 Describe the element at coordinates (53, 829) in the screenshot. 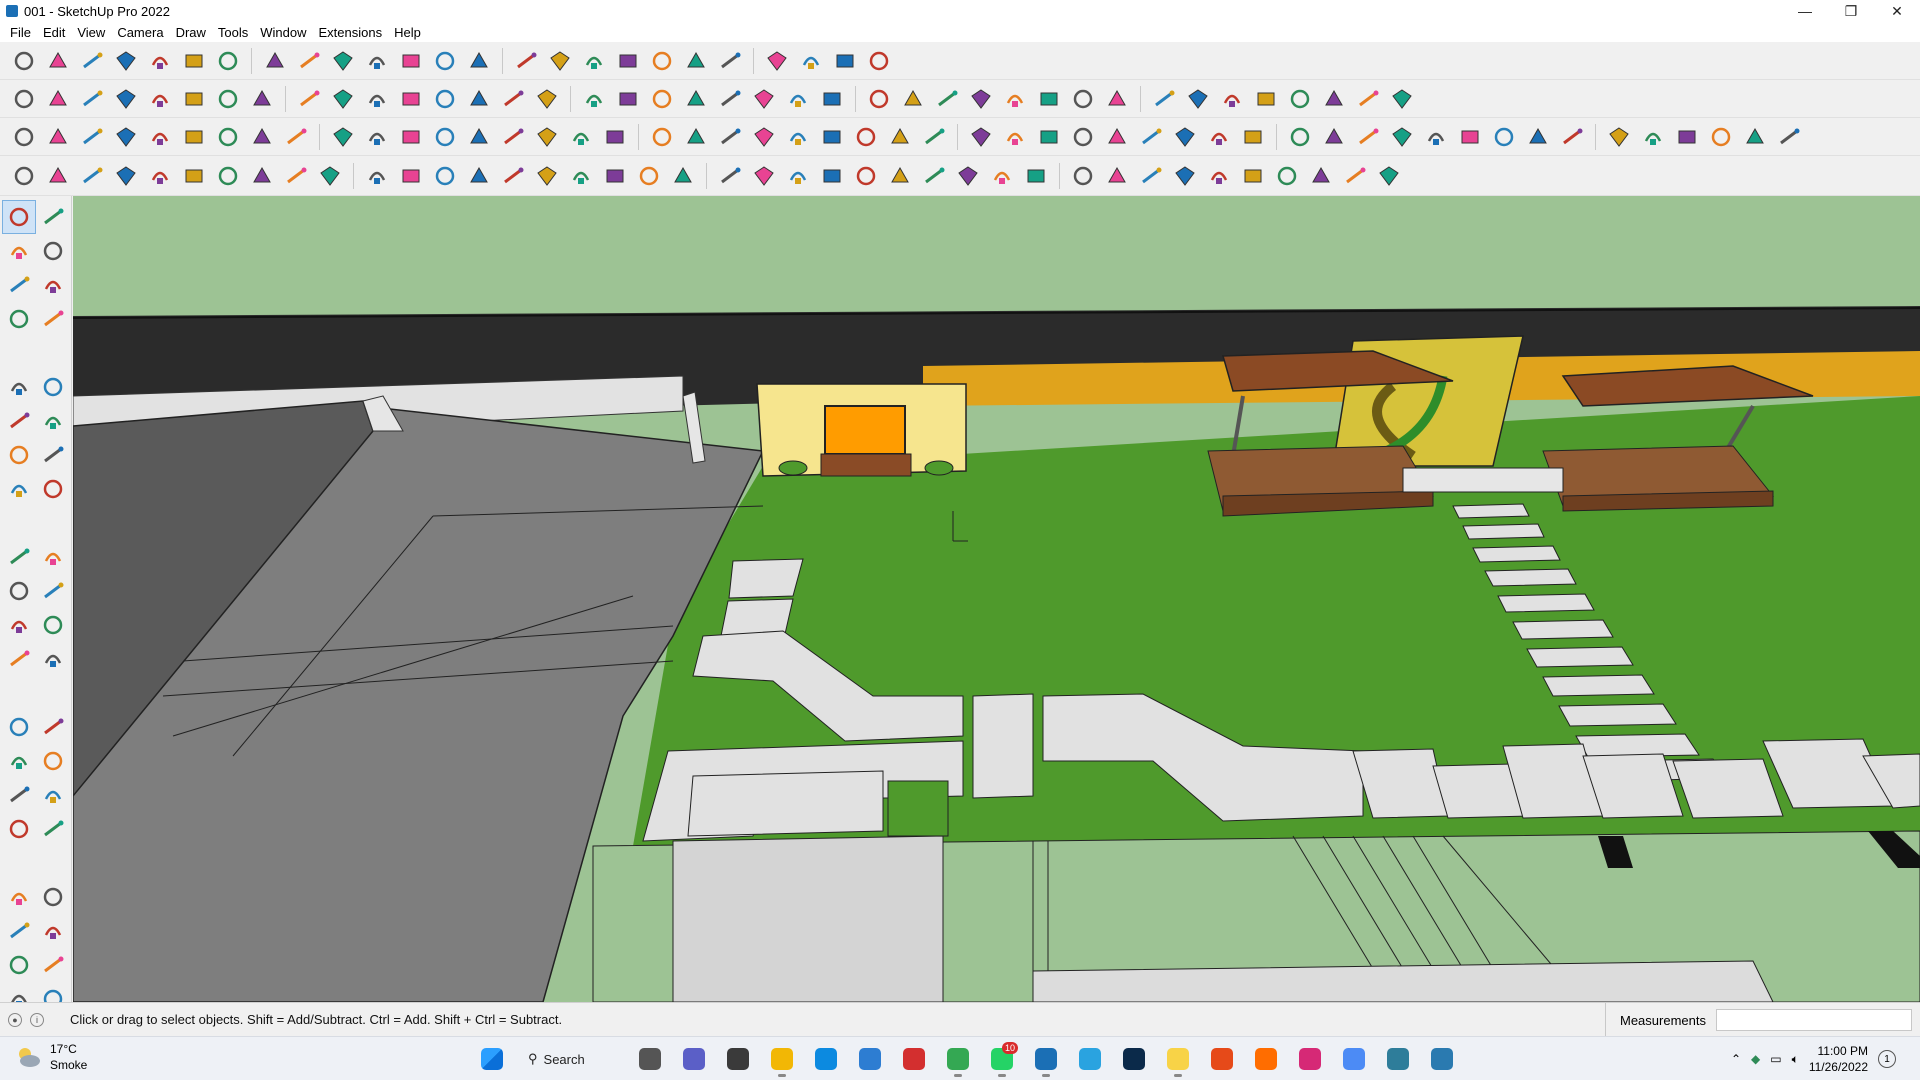

I see `zoom-window-icon` at that location.